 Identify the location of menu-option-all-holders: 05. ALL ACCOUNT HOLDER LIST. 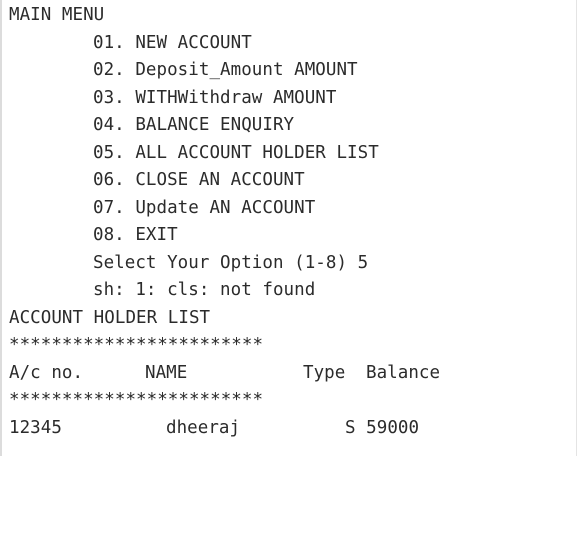
(236, 153).